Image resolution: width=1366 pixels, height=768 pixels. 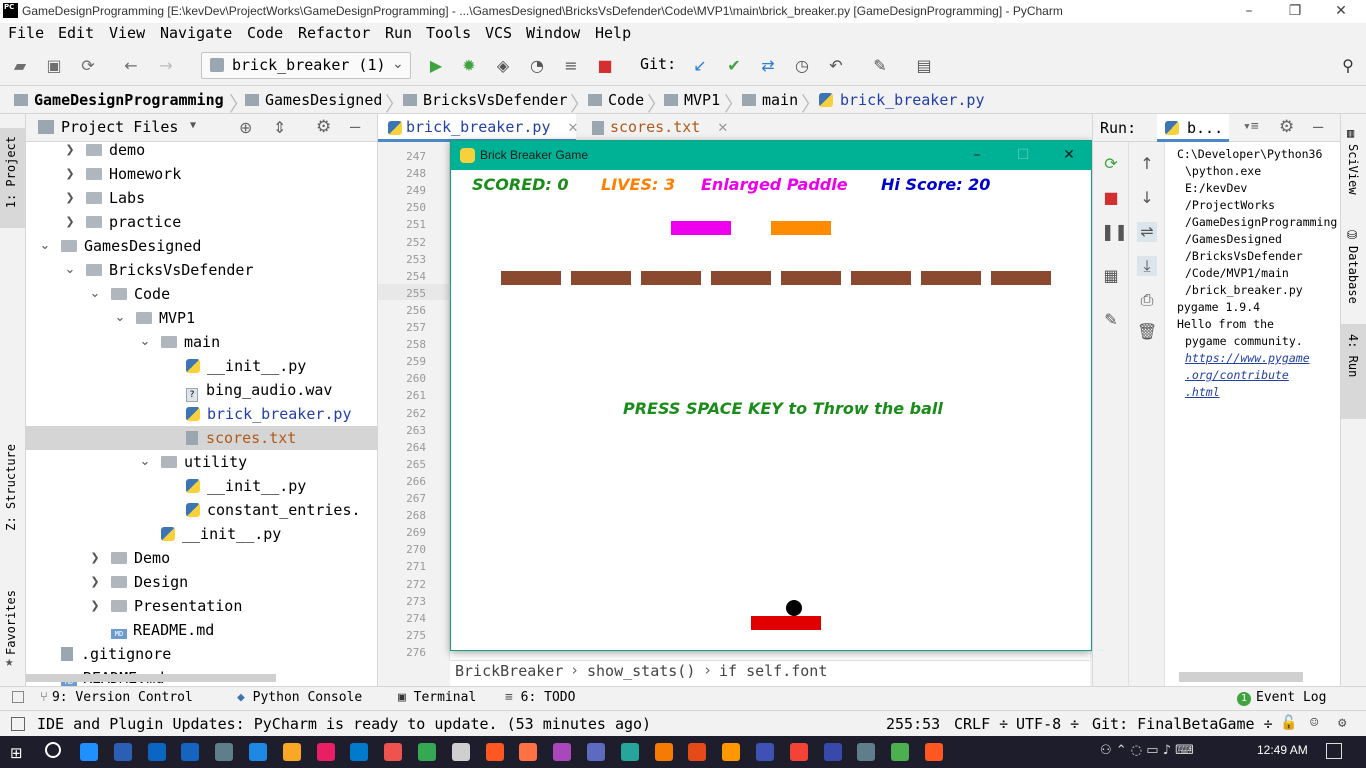 I want to click on tree-item: brick_breaker.py, so click(x=201, y=414).